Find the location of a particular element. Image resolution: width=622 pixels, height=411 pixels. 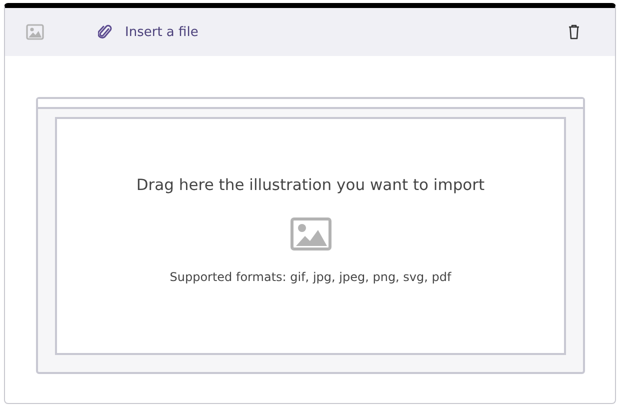

supported-formats-text: Supported formats: gif, jpg, jpeg, png, svg, pdf is located at coordinates (311, 277).